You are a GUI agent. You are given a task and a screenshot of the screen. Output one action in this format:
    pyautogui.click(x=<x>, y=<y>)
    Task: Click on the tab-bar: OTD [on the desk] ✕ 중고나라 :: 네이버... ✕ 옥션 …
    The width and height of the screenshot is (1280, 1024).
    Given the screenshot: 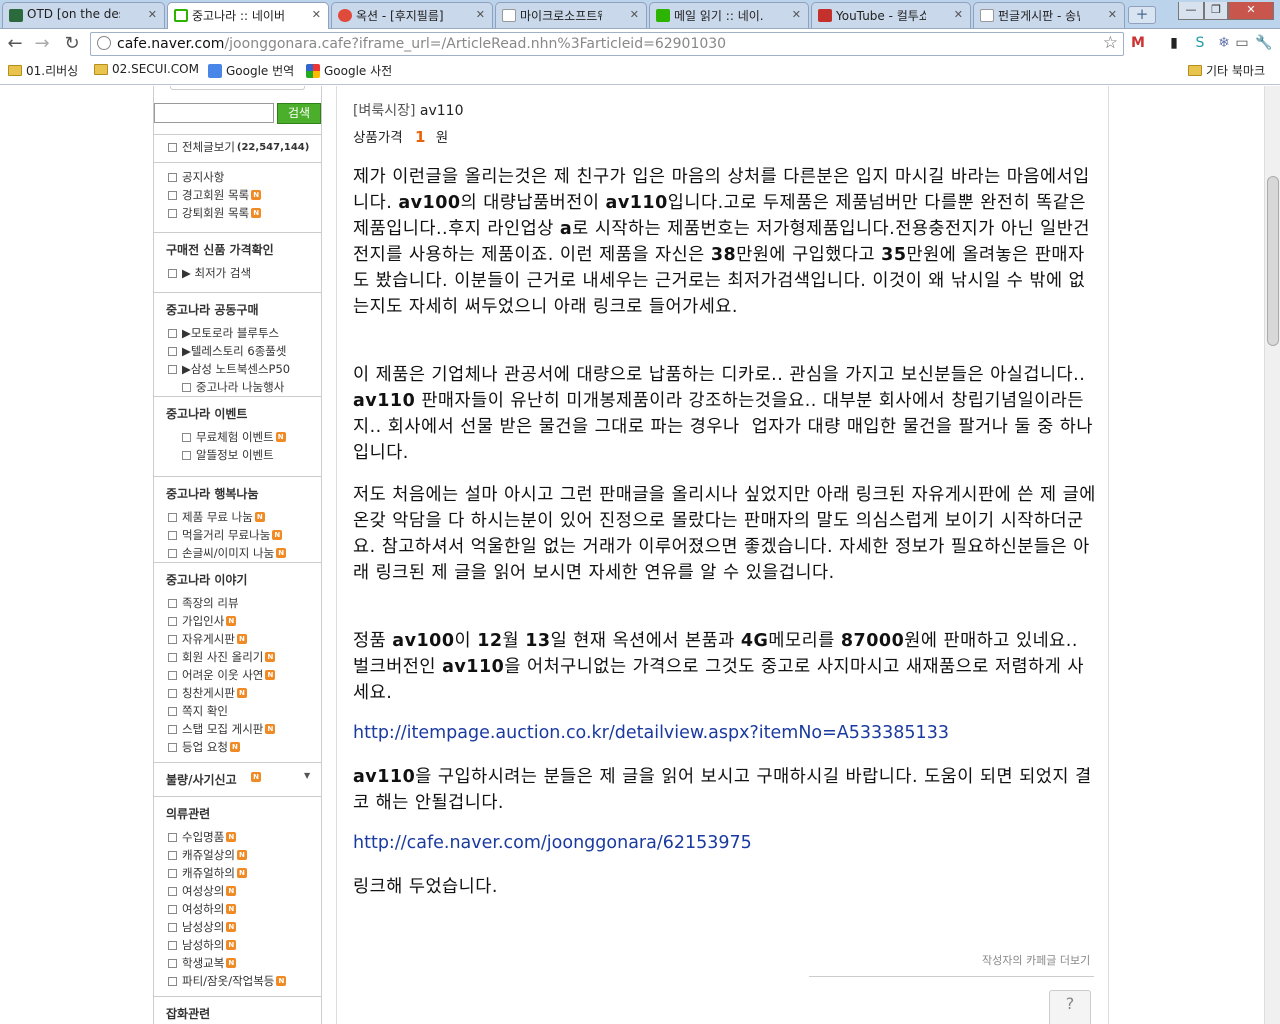 What is the action you would take?
    pyautogui.click(x=640, y=14)
    